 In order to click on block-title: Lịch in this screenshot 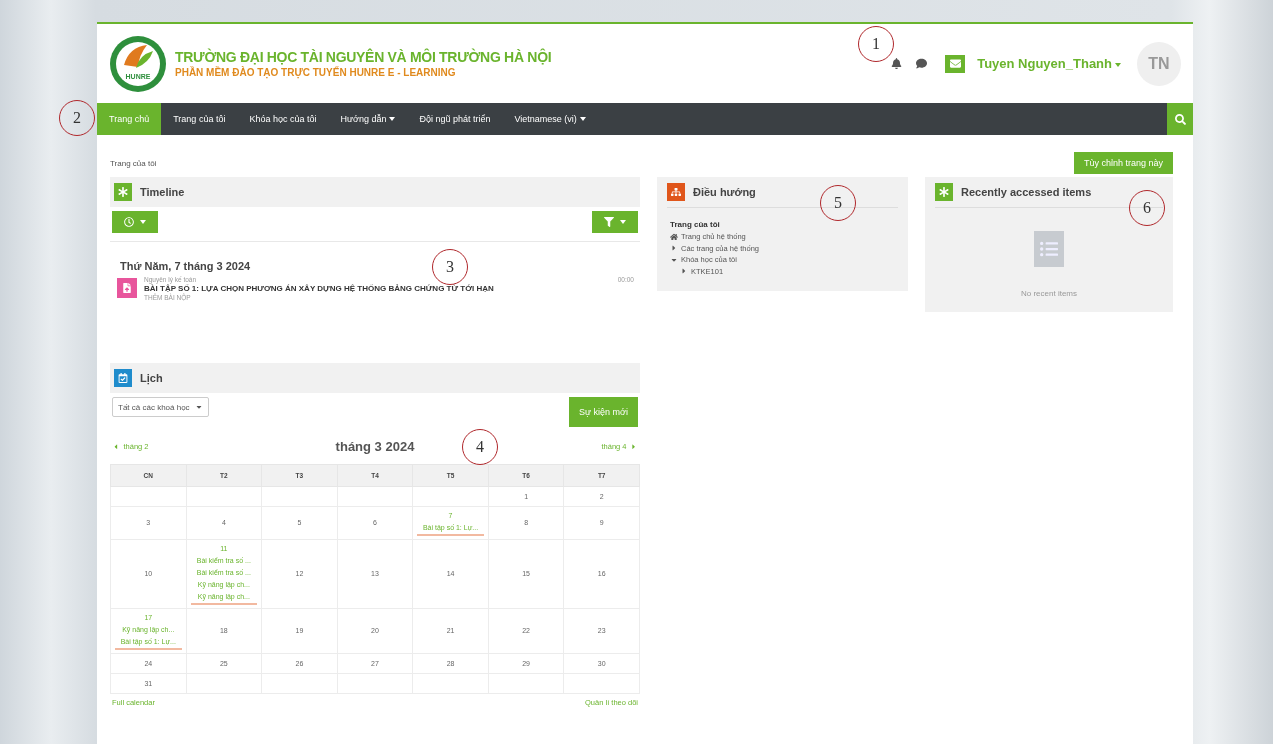, I will do `click(151, 378)`.